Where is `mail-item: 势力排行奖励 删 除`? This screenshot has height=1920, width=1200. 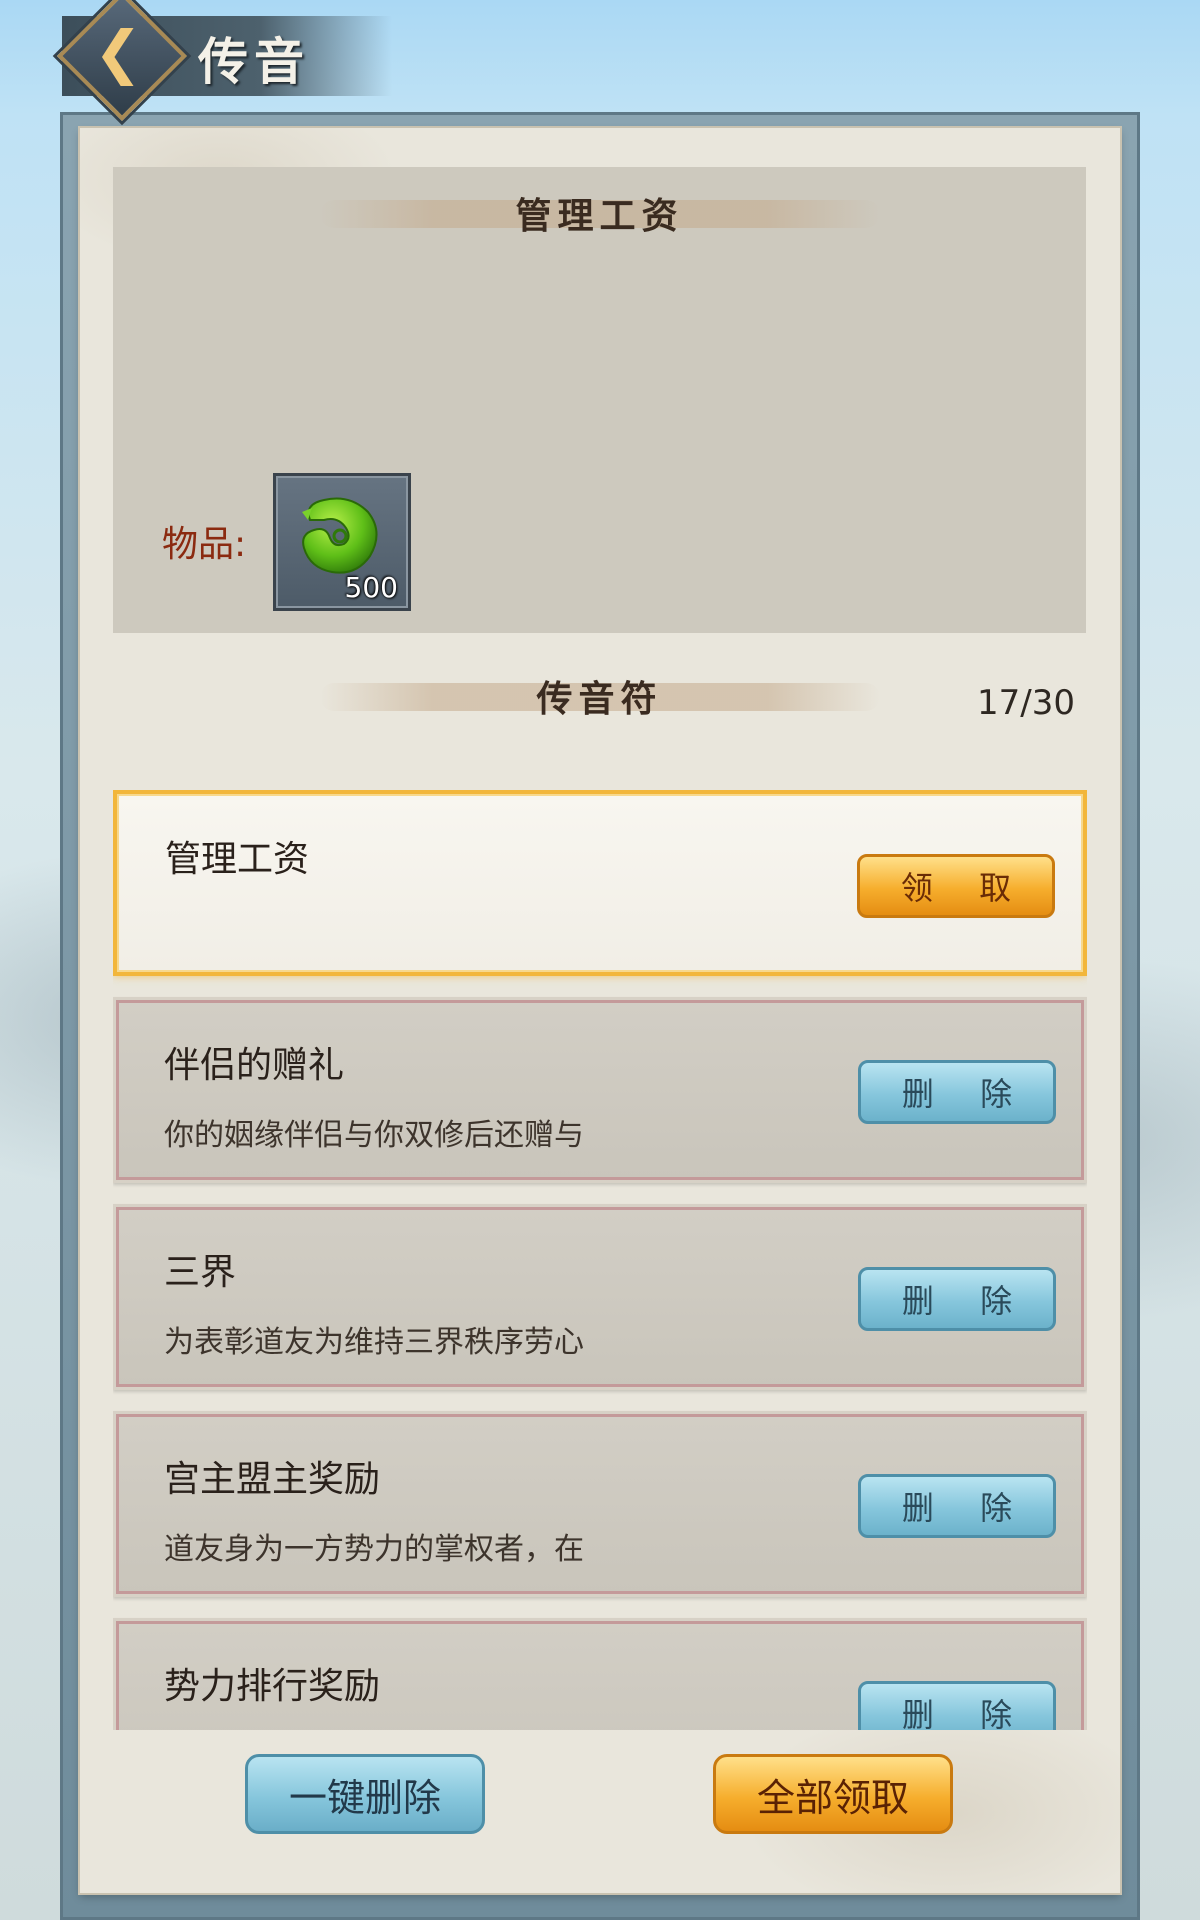 mail-item: 势力排行奖励 删 除 is located at coordinates (600, 1674).